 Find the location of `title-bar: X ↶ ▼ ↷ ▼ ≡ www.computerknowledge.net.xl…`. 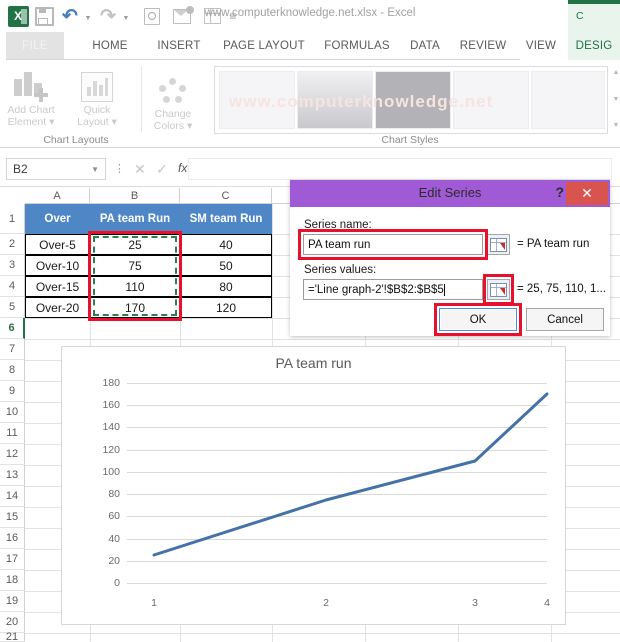

title-bar: X ↶ ▼ ↷ ▼ ≡ www.computerknowledge.net.xl… is located at coordinates (310, 16).